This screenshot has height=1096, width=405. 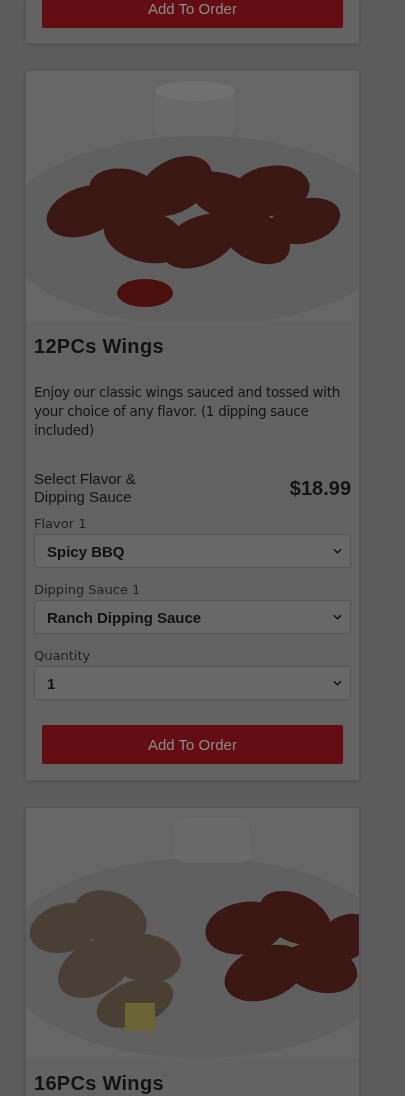 I want to click on price: $18.99, so click(x=320, y=488).